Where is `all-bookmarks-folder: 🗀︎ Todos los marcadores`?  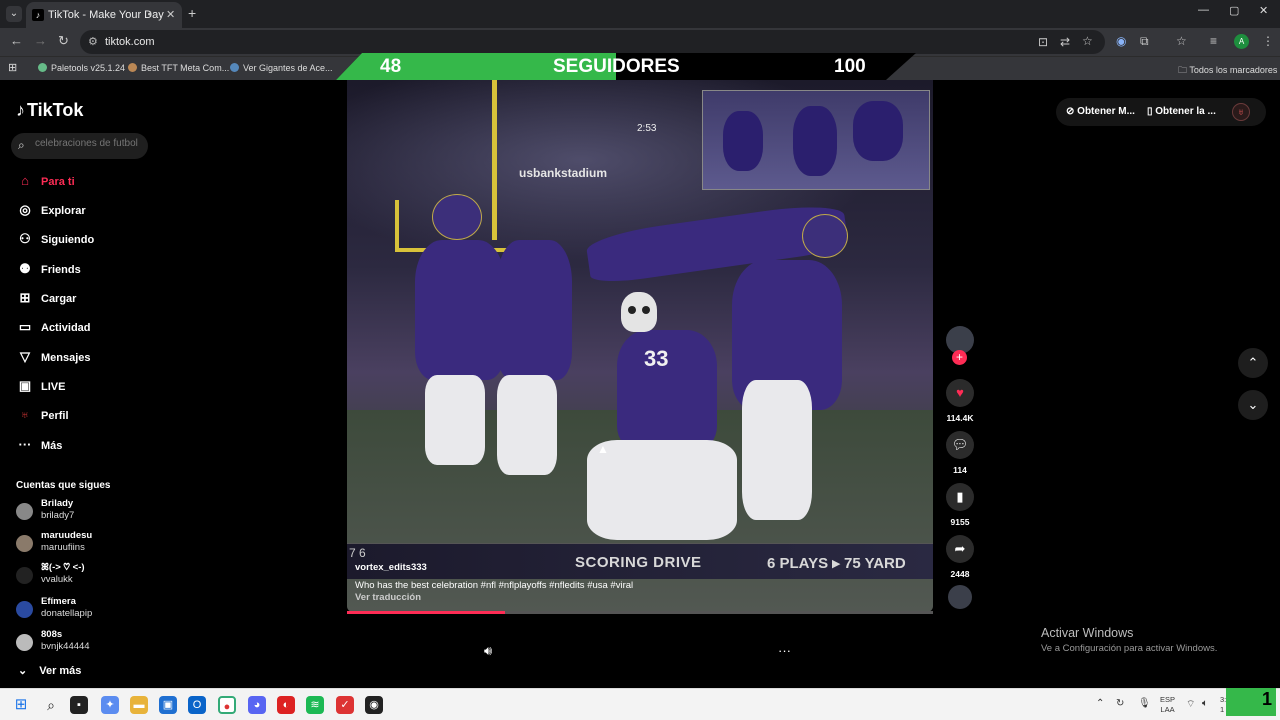 all-bookmarks-folder: 🗀︎ Todos los marcadores is located at coordinates (1227, 71).